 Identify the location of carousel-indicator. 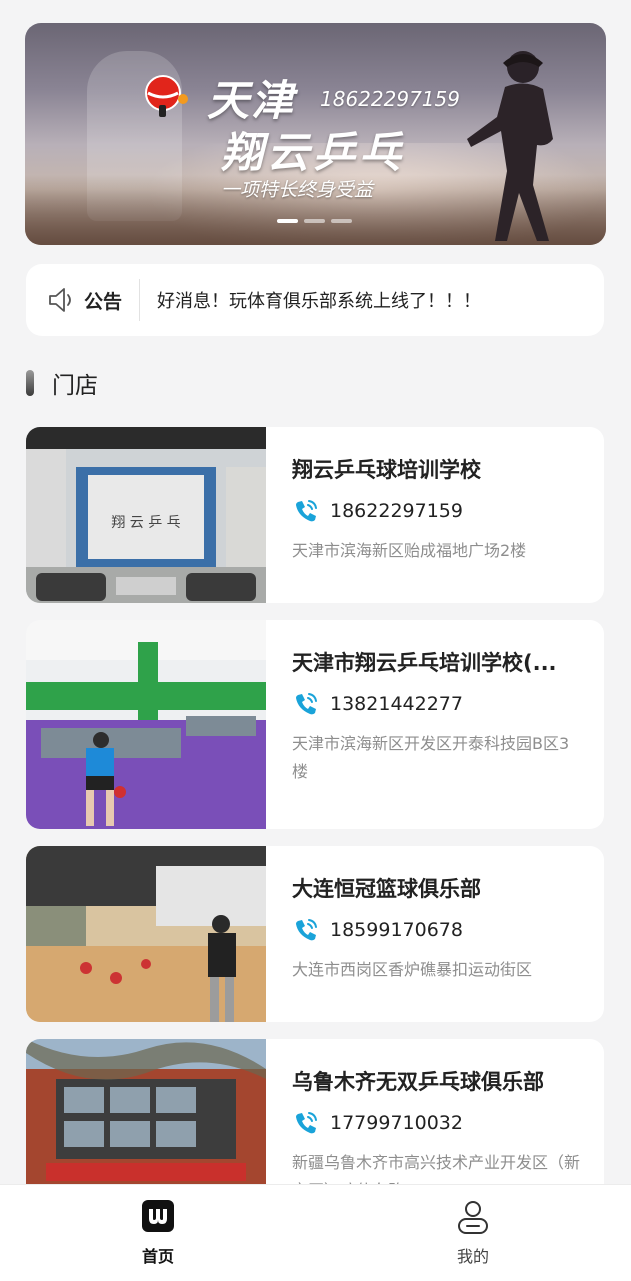
(314, 221).